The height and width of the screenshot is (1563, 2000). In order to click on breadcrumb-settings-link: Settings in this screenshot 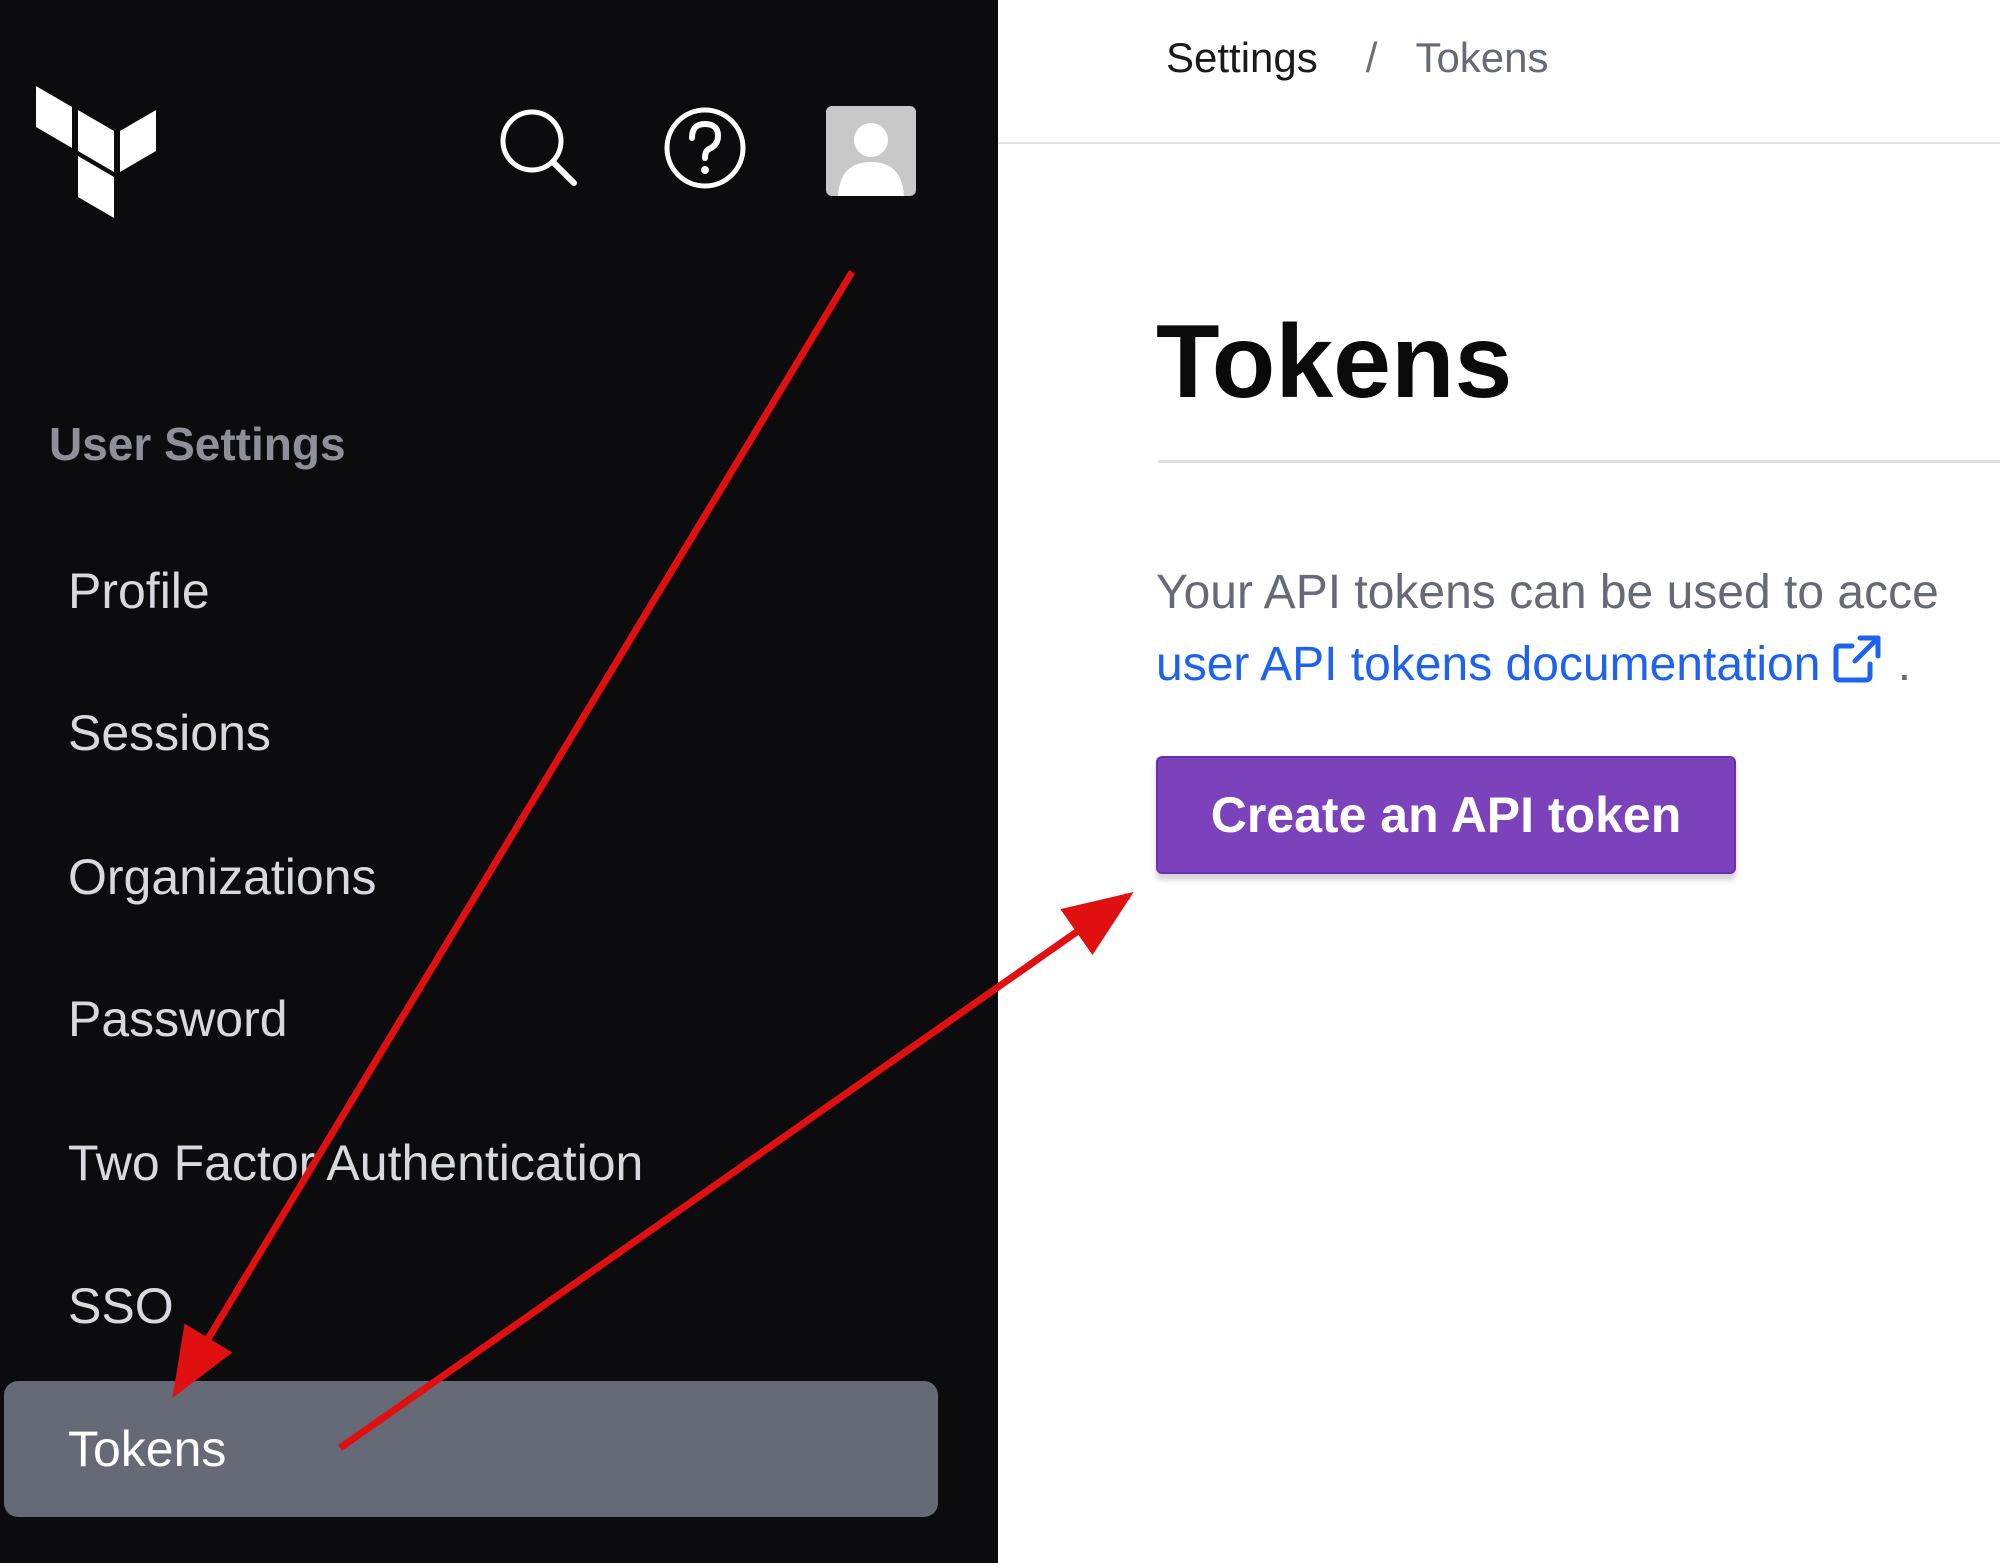, I will do `click(1242, 57)`.